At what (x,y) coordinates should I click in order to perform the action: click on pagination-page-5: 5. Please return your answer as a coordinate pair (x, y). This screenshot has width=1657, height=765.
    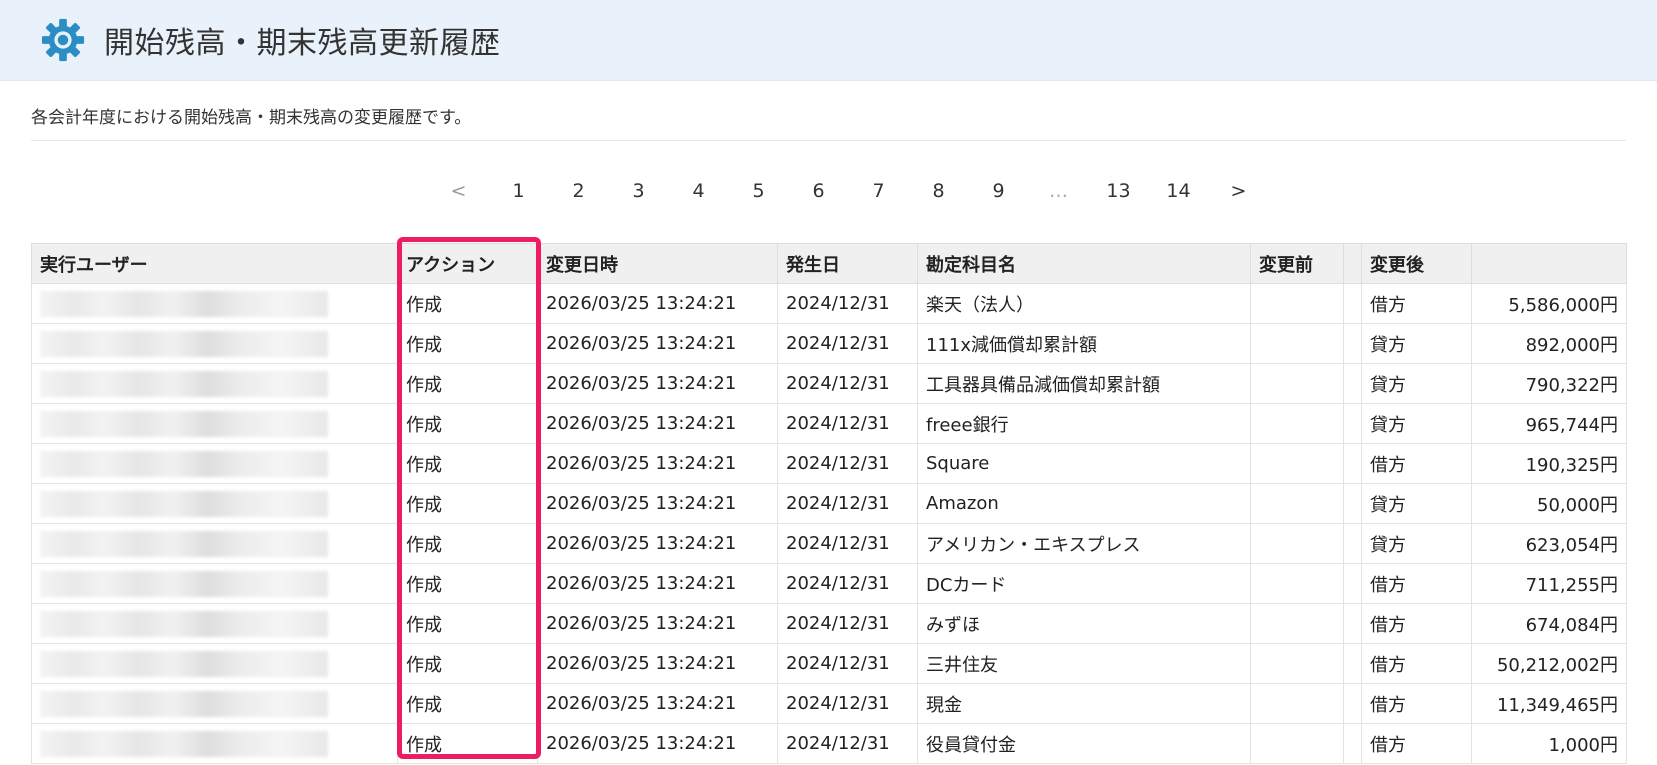
    Looking at the image, I should click on (759, 191).